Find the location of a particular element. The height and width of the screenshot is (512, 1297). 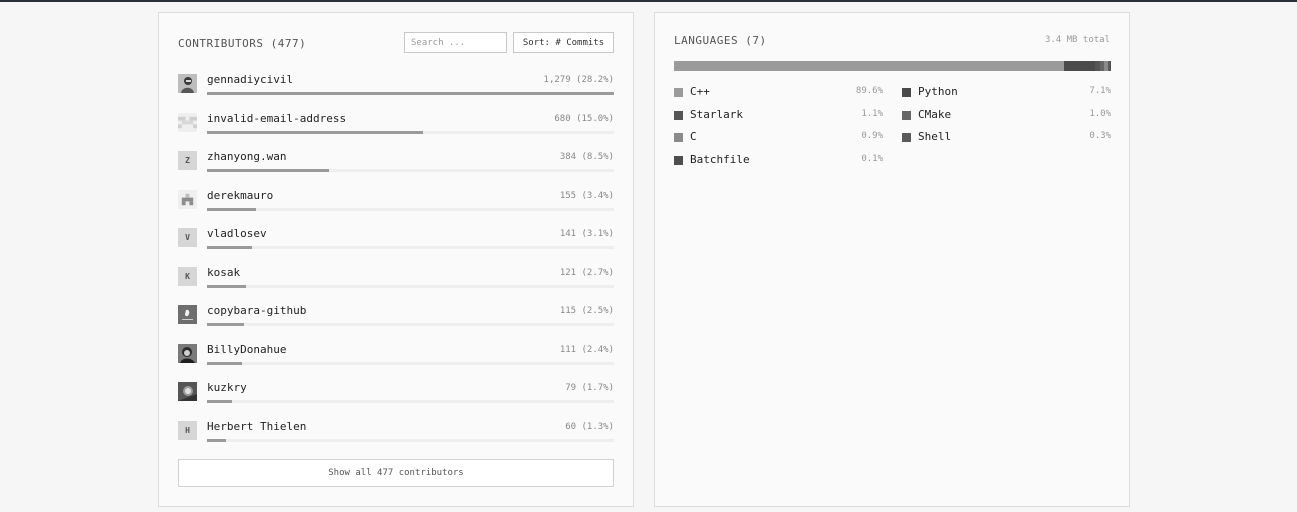

contributor-row: H Herbert Thielen 60 (1.3%) is located at coordinates (396, 438).